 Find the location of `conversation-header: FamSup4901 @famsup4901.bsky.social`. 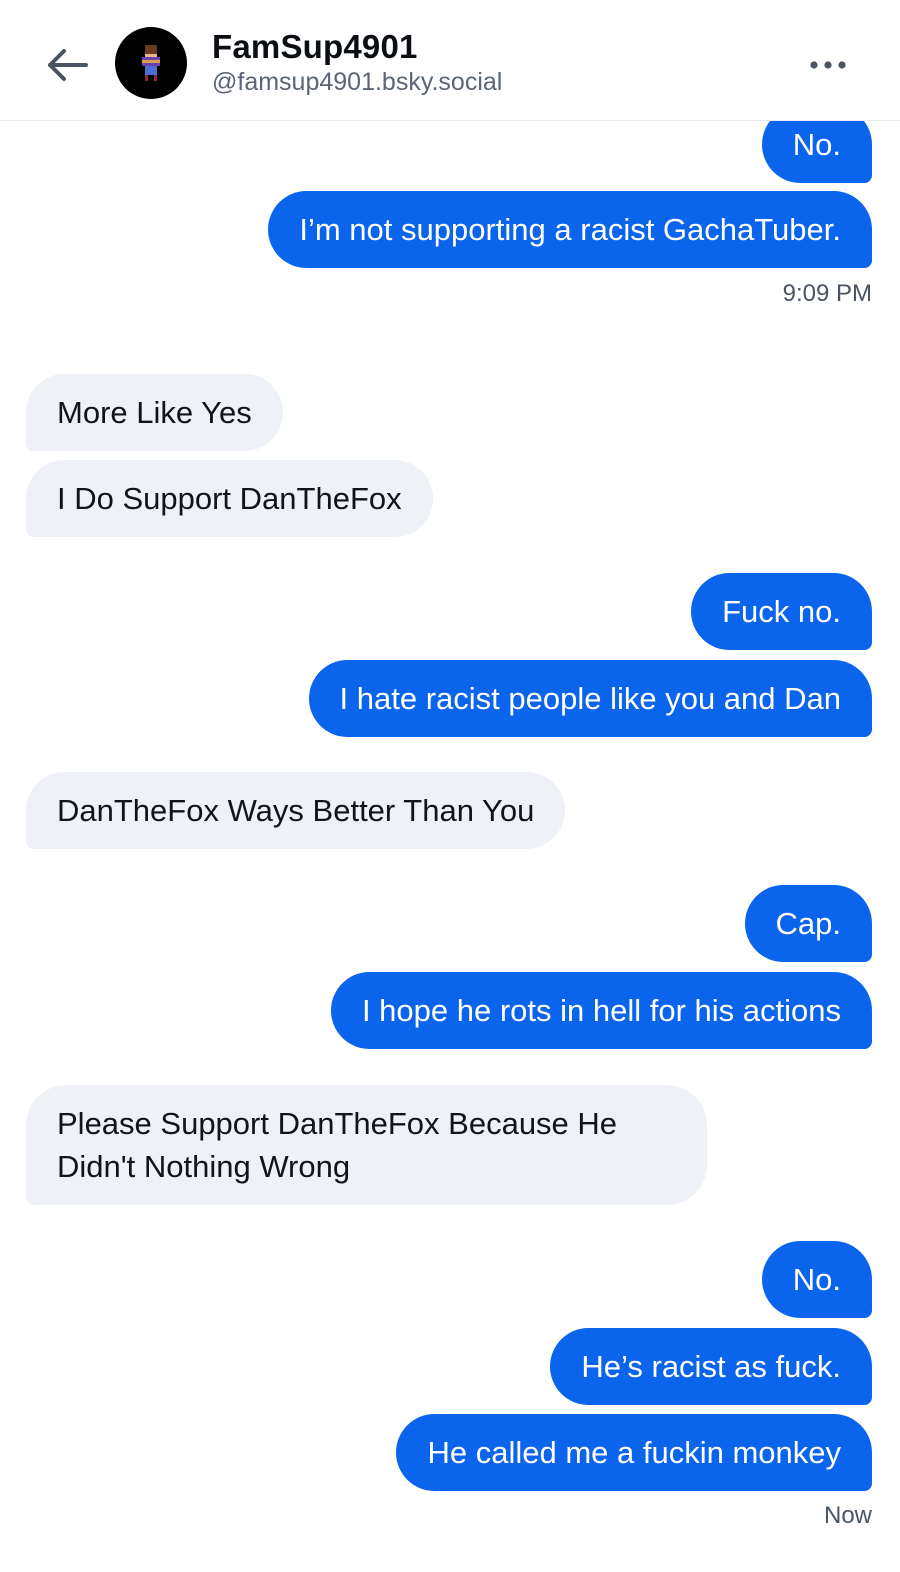

conversation-header: FamSup4901 @famsup4901.bsky.social is located at coordinates (450, 60).